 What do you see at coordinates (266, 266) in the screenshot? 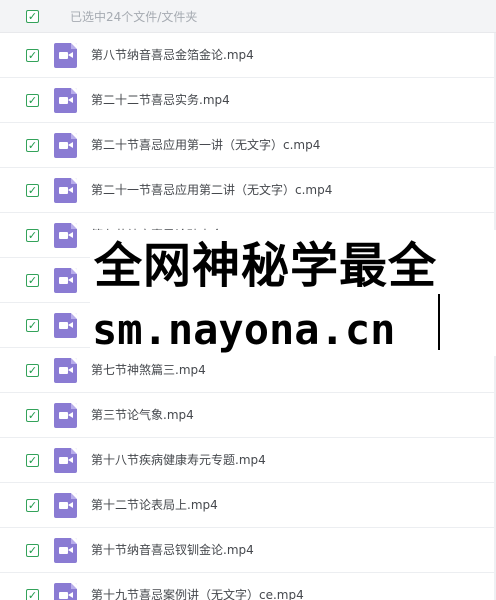
I see `watermark-title: 全网神秘学最全` at bounding box center [266, 266].